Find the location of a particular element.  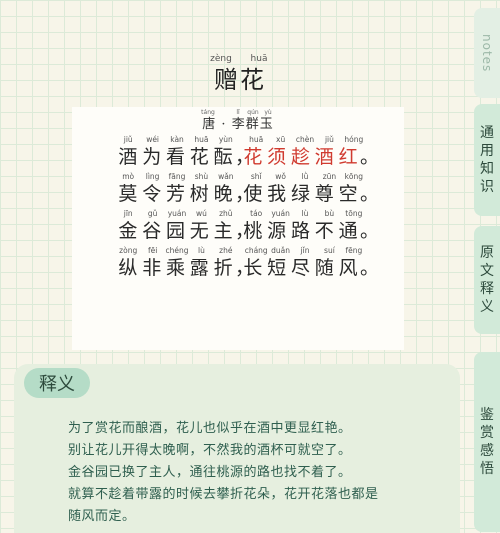

tab-appreciation: 鉴赏感悟 is located at coordinates (487, 442).